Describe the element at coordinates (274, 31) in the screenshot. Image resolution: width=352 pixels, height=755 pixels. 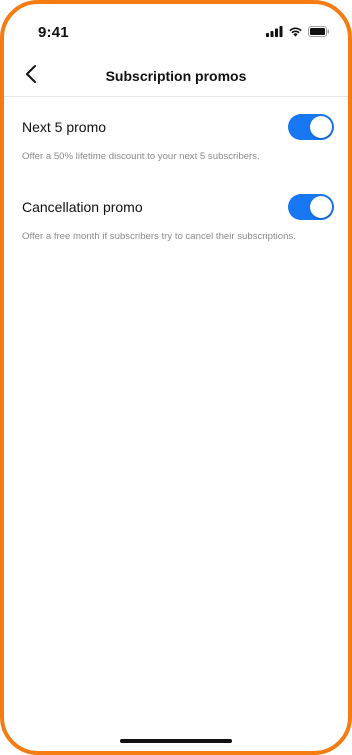
I see `cellular-signal-icon` at that location.